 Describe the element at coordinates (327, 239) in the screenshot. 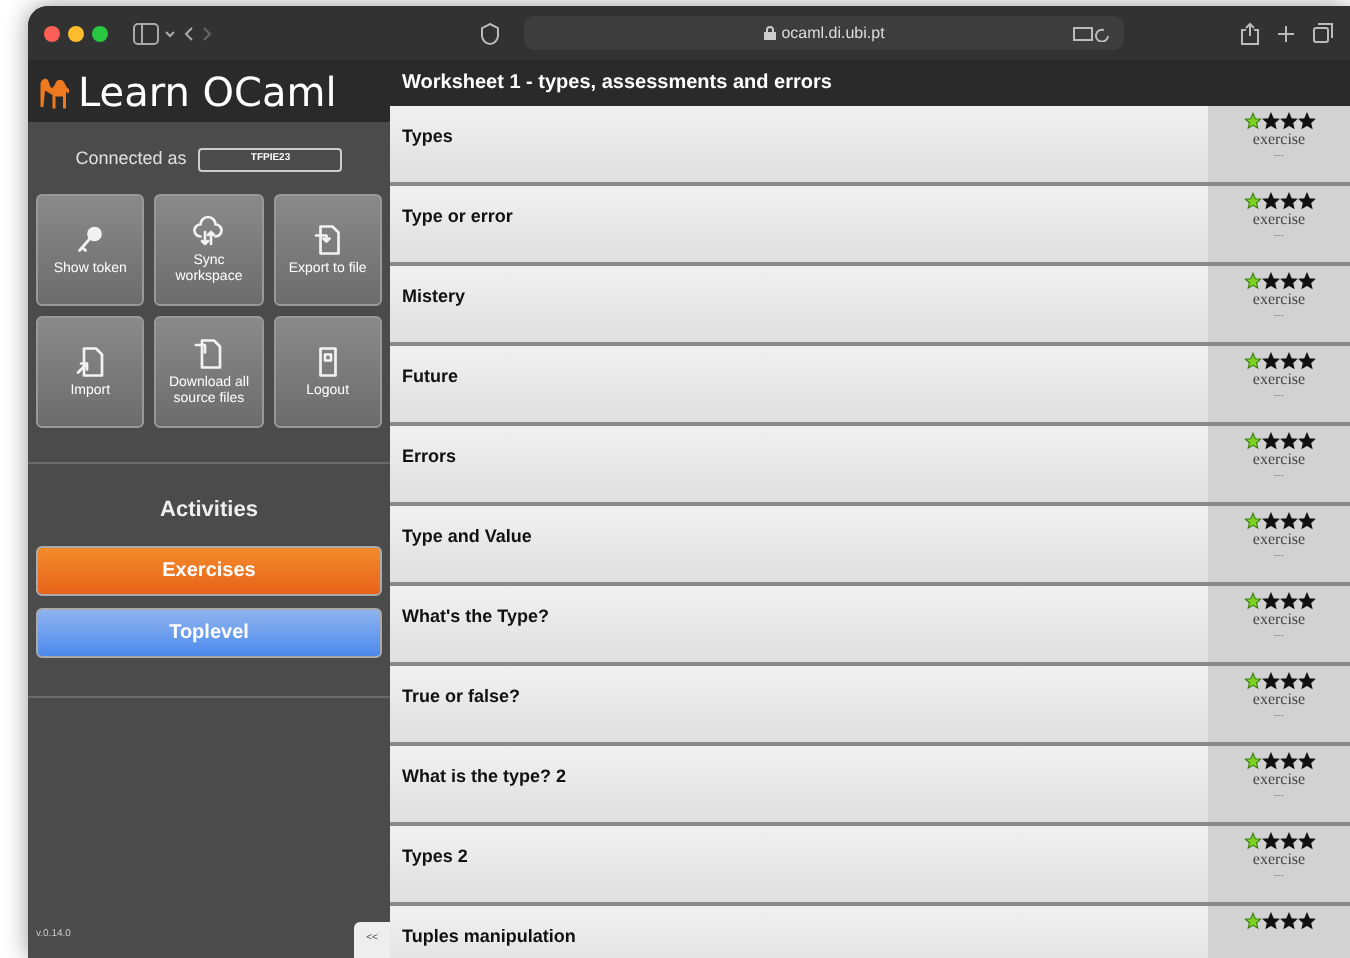

I see `file-export-icon` at that location.